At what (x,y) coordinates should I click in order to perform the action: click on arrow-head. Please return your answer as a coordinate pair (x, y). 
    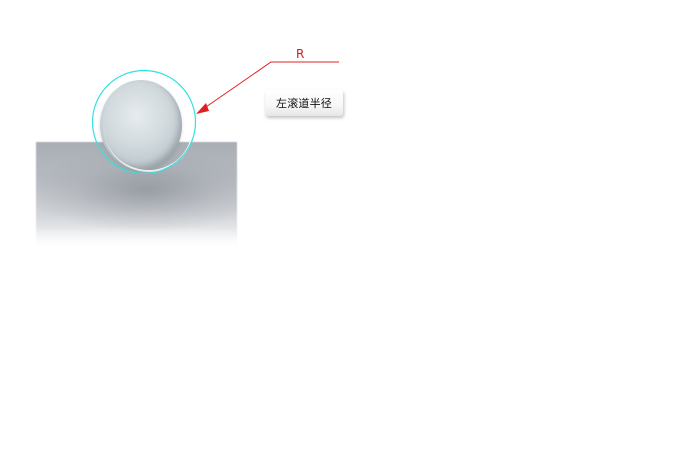
    Looking at the image, I should click on (202, 108).